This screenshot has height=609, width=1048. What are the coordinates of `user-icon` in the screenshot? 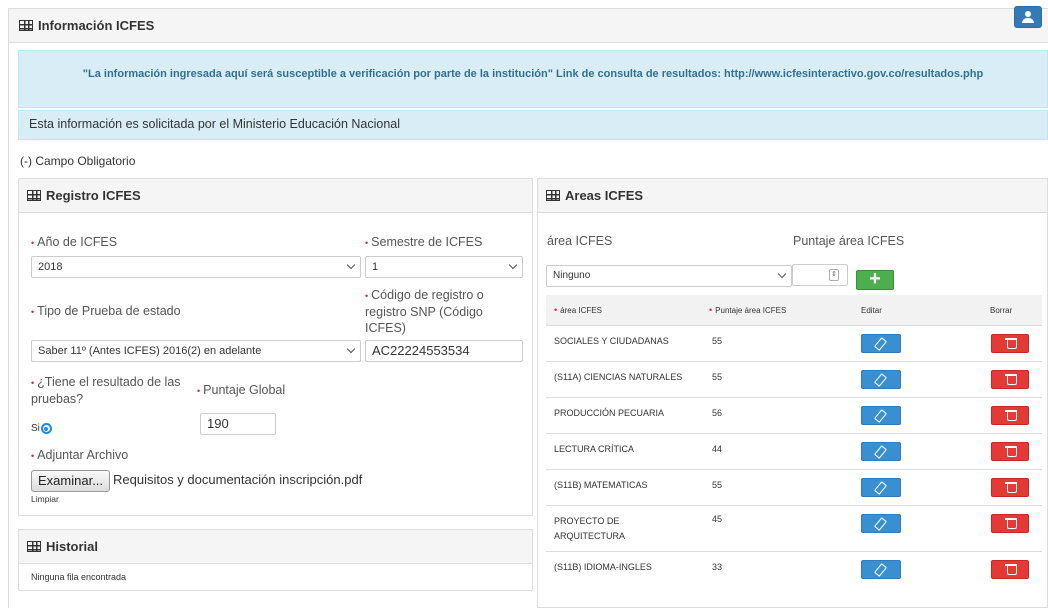 It's located at (1028, 14).